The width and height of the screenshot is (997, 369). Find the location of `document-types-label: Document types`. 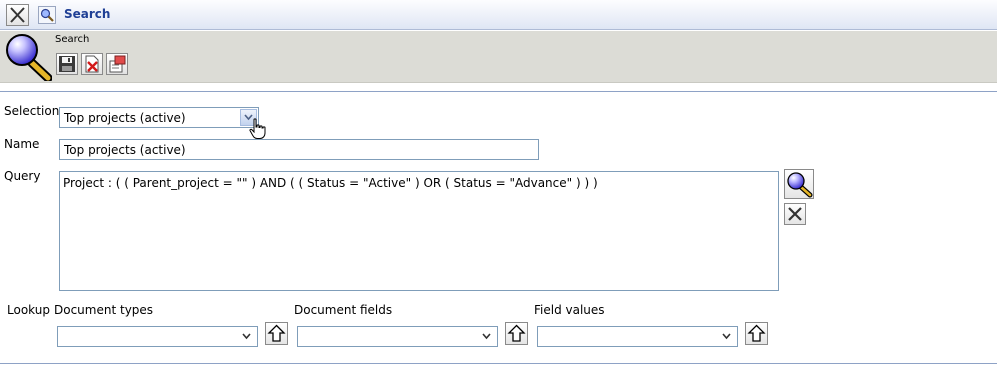

document-types-label: Document types is located at coordinates (104, 310).